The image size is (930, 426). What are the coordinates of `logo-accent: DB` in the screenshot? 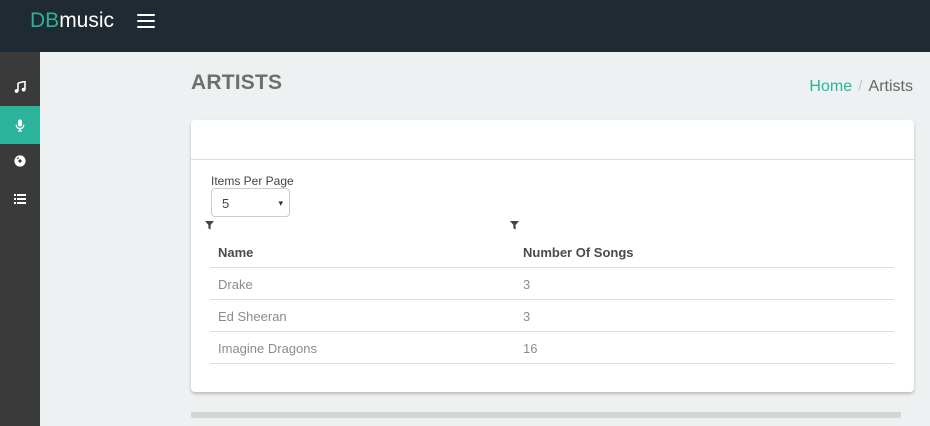 It's located at (45, 20).